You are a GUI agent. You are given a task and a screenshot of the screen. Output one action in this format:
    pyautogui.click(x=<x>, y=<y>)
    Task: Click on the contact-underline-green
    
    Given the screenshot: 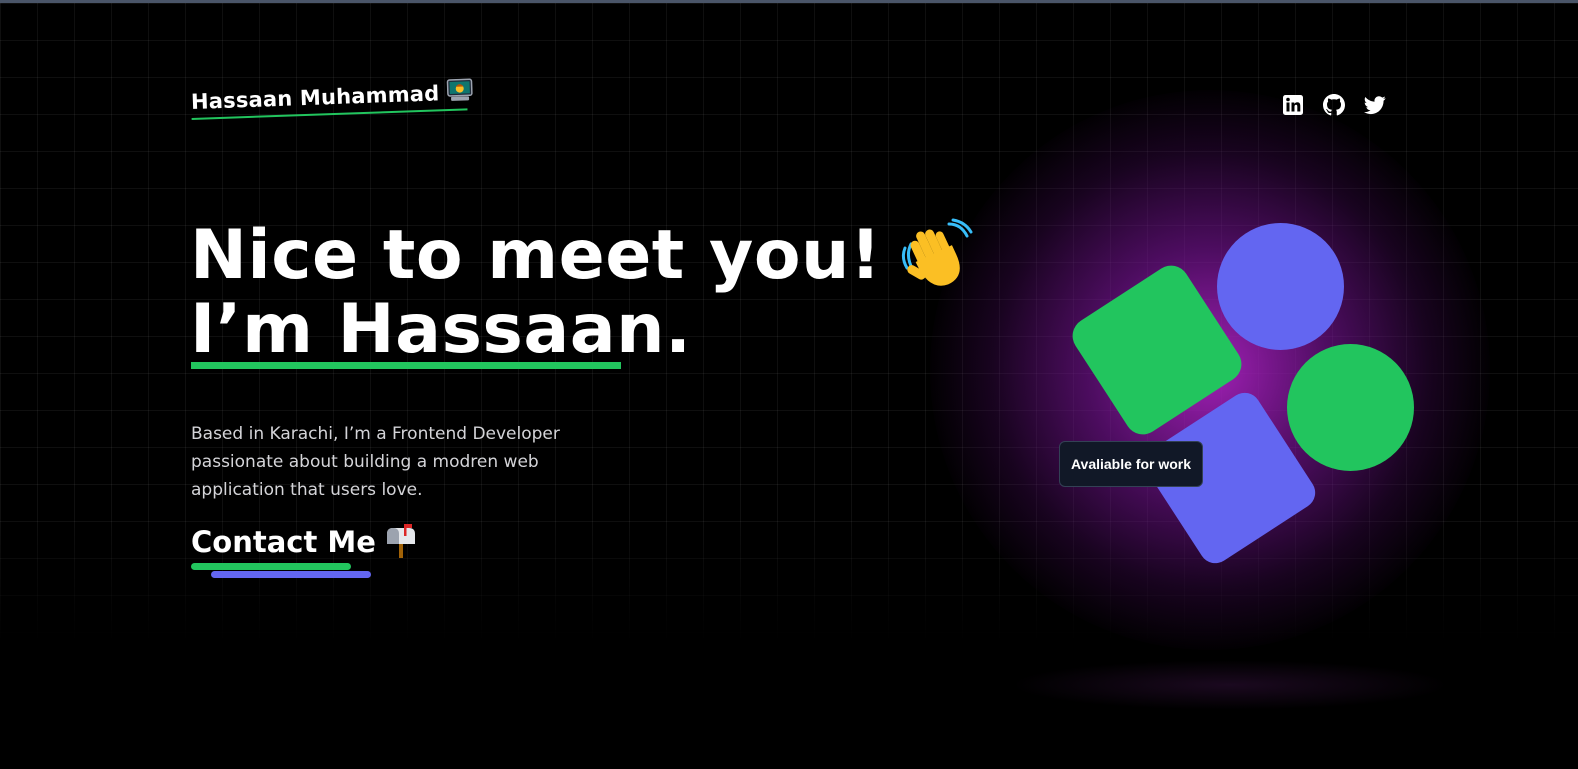 What is the action you would take?
    pyautogui.click(x=271, y=566)
    